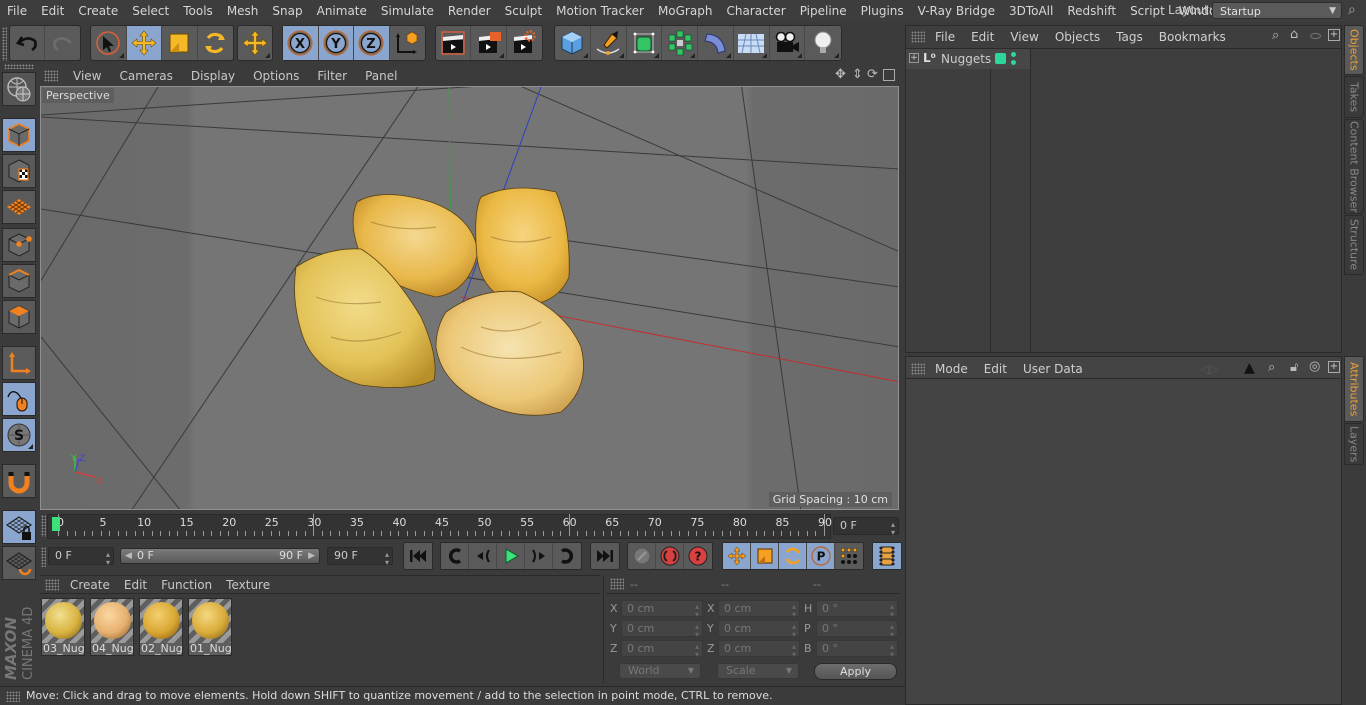  I want to click on workplane-rotate-button, so click(19, 563).